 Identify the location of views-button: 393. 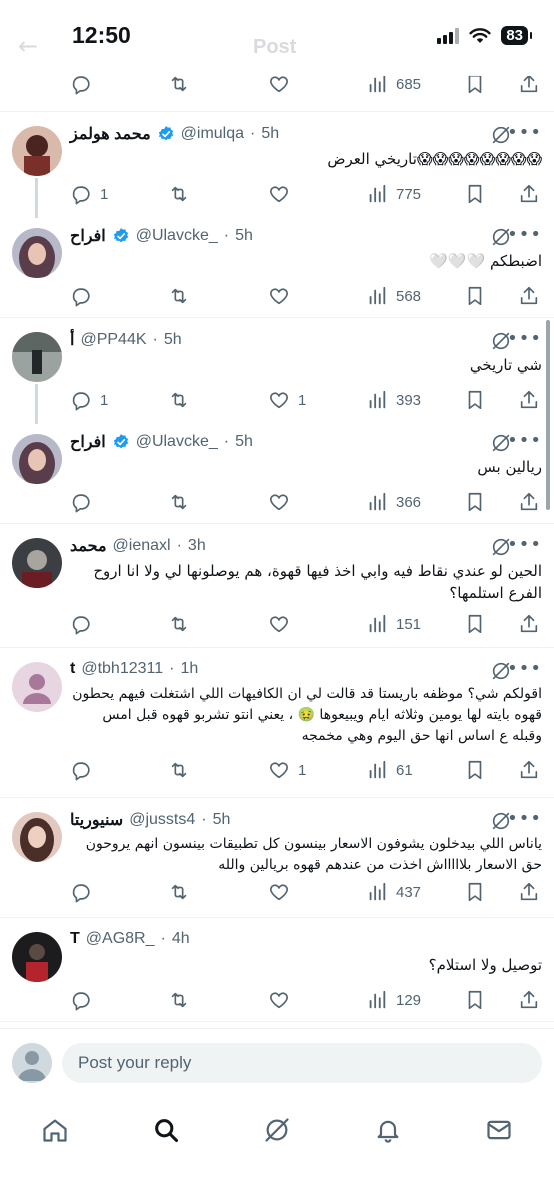
(393, 400).